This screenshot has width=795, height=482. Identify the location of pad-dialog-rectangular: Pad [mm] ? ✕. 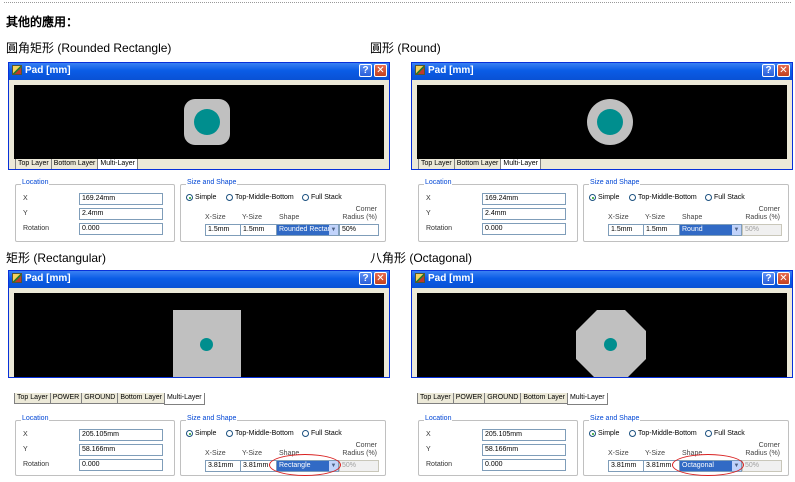
(199, 324).